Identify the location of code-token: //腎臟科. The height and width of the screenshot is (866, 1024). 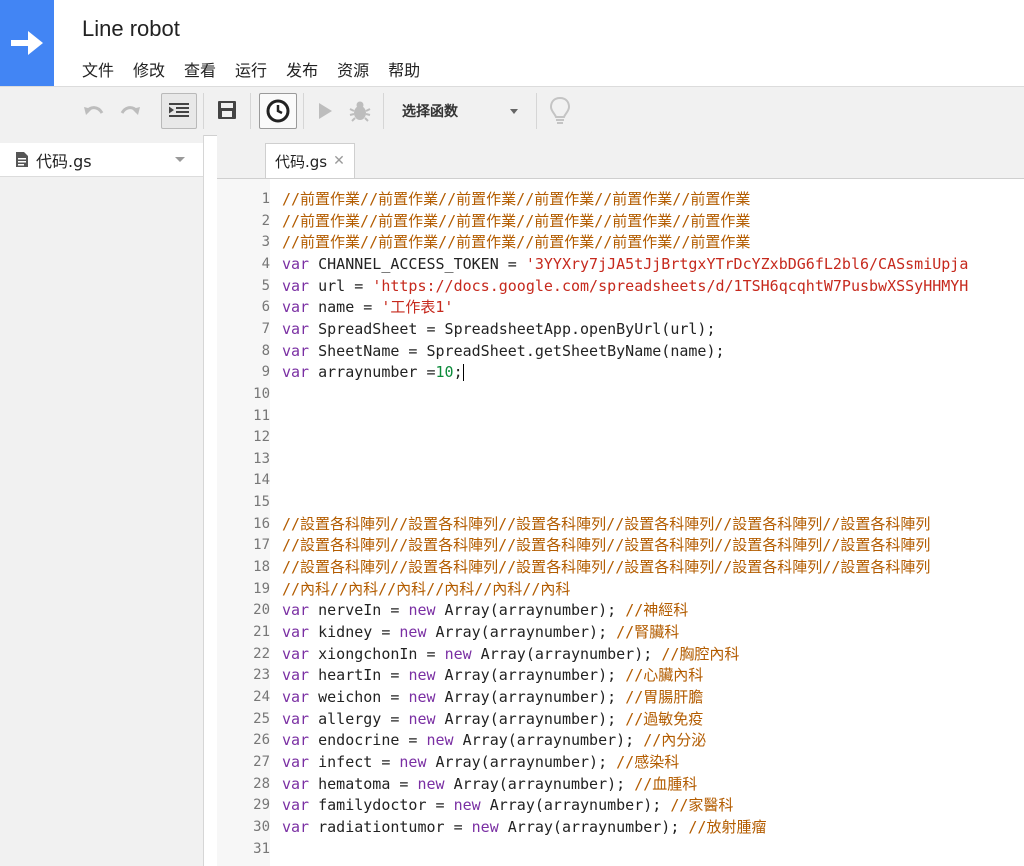
(648, 632).